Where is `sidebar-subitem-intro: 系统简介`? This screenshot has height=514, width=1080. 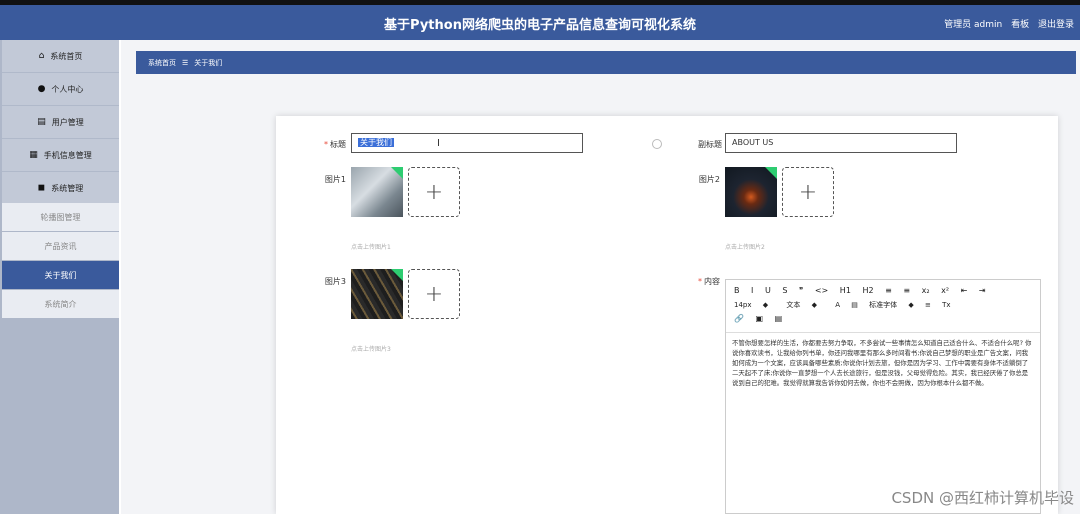 sidebar-subitem-intro: 系统简介 is located at coordinates (60, 304).